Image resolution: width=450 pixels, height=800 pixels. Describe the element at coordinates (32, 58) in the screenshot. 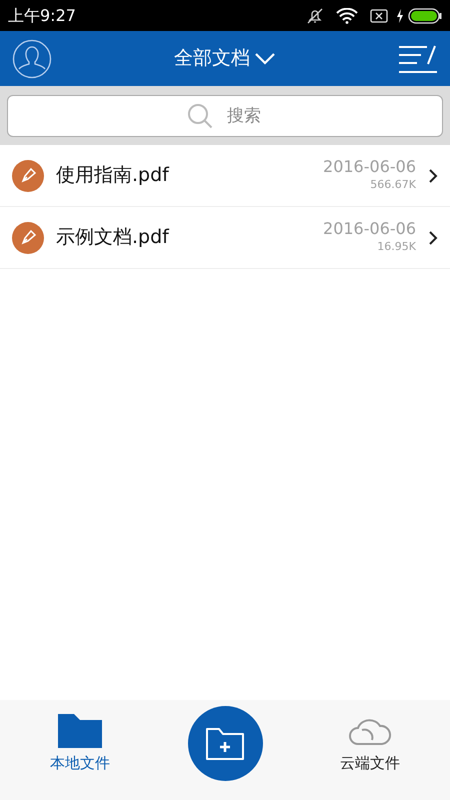

I see `user-avatar-icon` at that location.